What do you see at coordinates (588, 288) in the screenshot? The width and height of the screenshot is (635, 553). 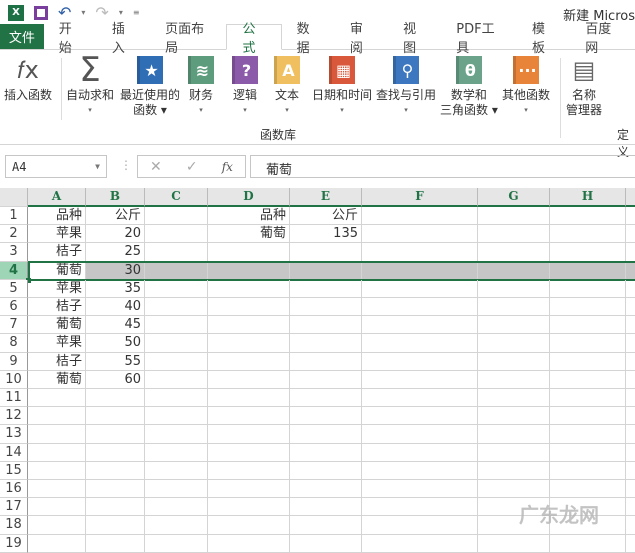 I see `cell-H5` at bounding box center [588, 288].